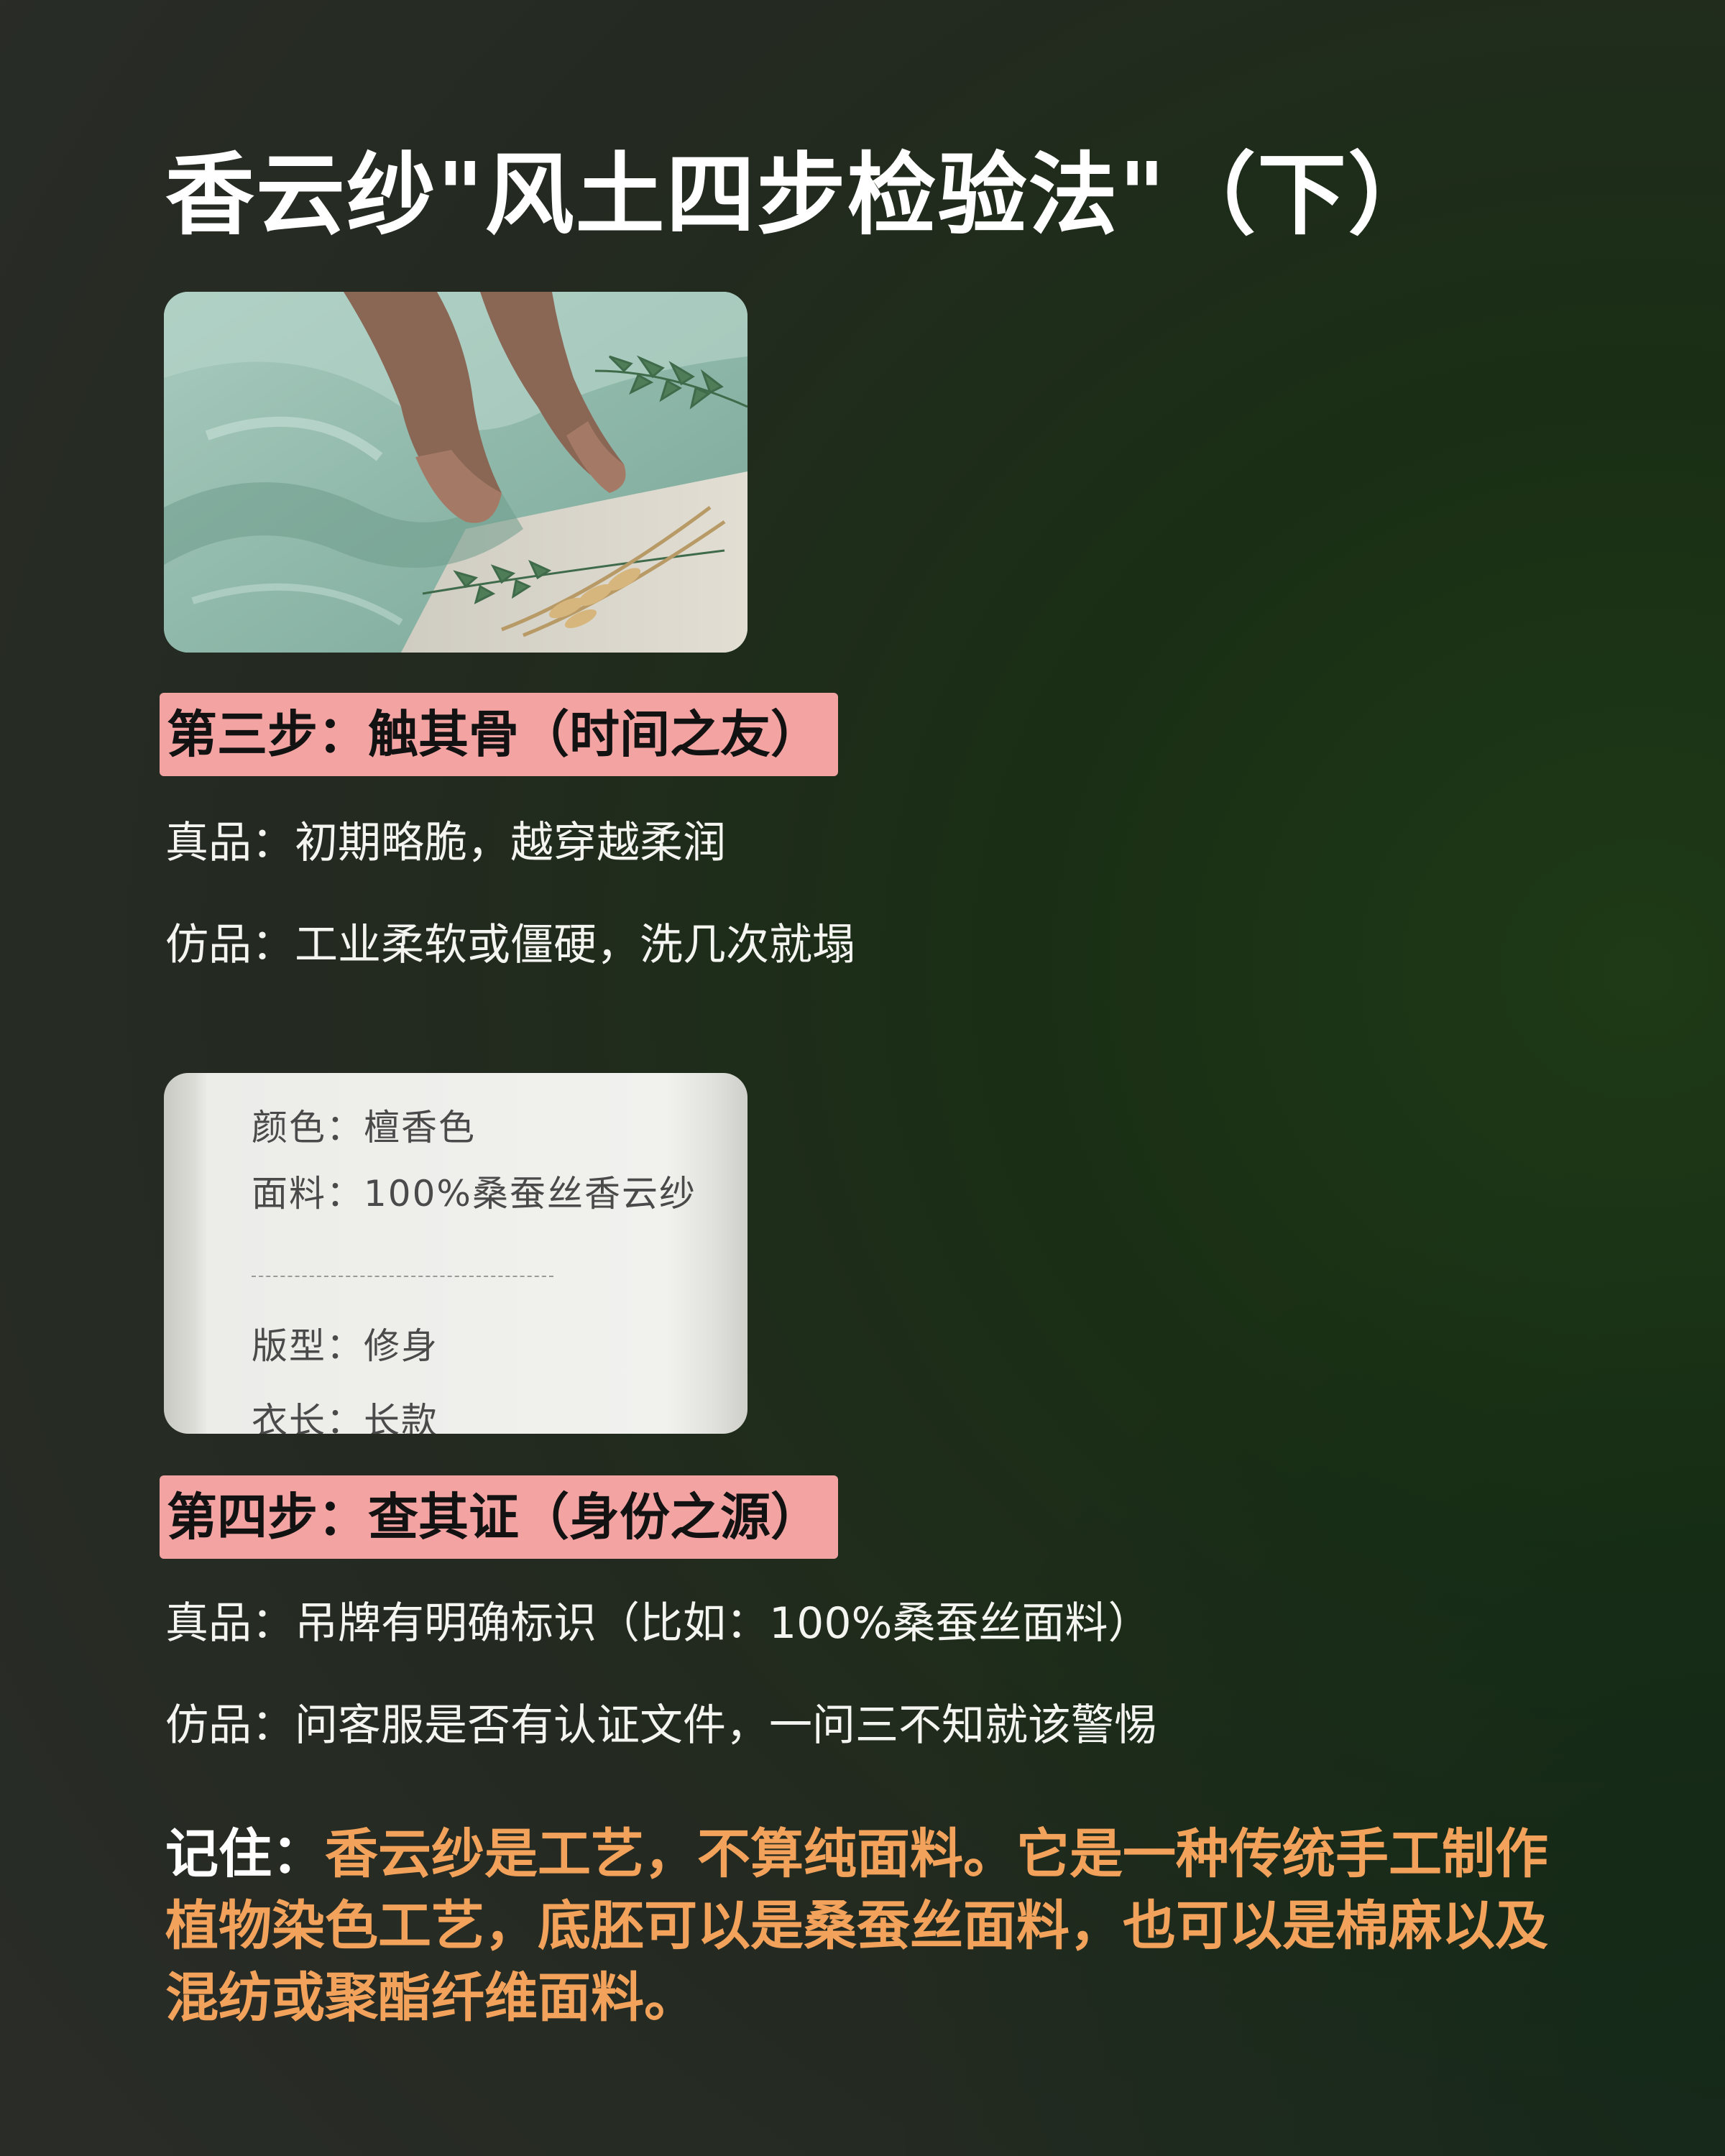  Describe the element at coordinates (456, 1253) in the screenshot. I see `product-label-photo: 颜色：檀香色 面料：100%桑蚕丝香云纱 版型：修身 衣长：长款` at that location.